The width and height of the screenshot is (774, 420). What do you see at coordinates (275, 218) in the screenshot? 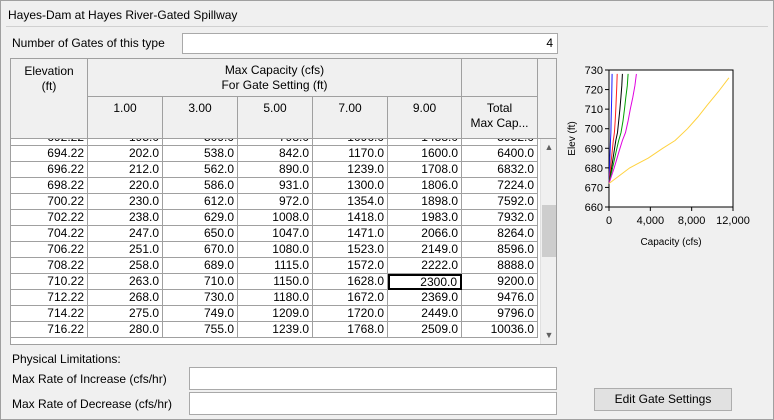
I see `capacity-cell: 1008.0` at bounding box center [275, 218].